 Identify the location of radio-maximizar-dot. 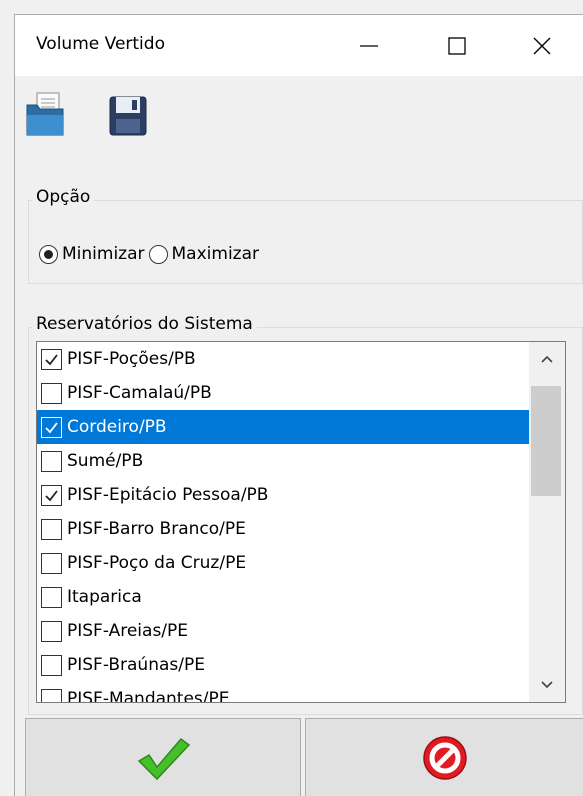
(158, 254).